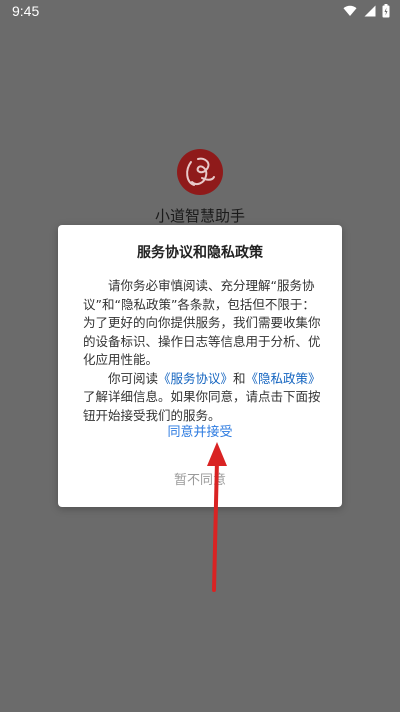 Image resolution: width=400 pixels, height=712 pixels. I want to click on app-name: 小道智慧助手, so click(199, 216).